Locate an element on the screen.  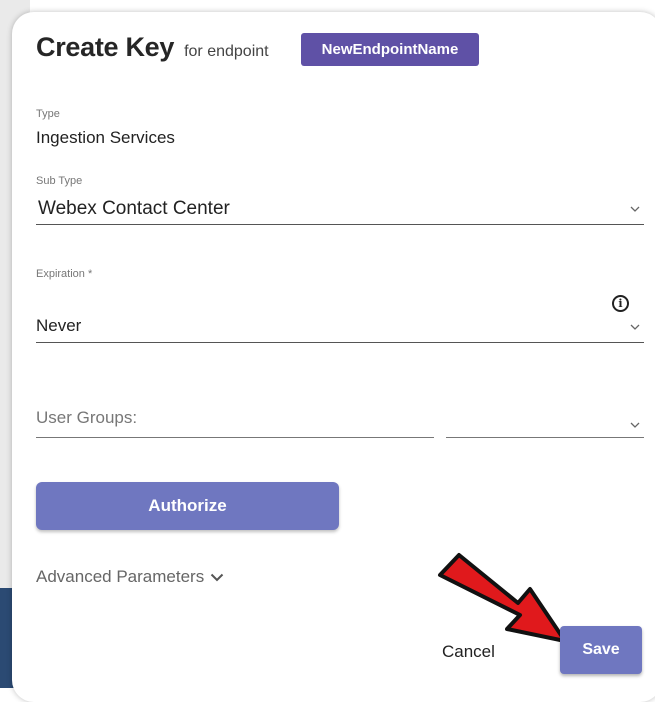
sub-type-label: Sub Type is located at coordinates (59, 181).